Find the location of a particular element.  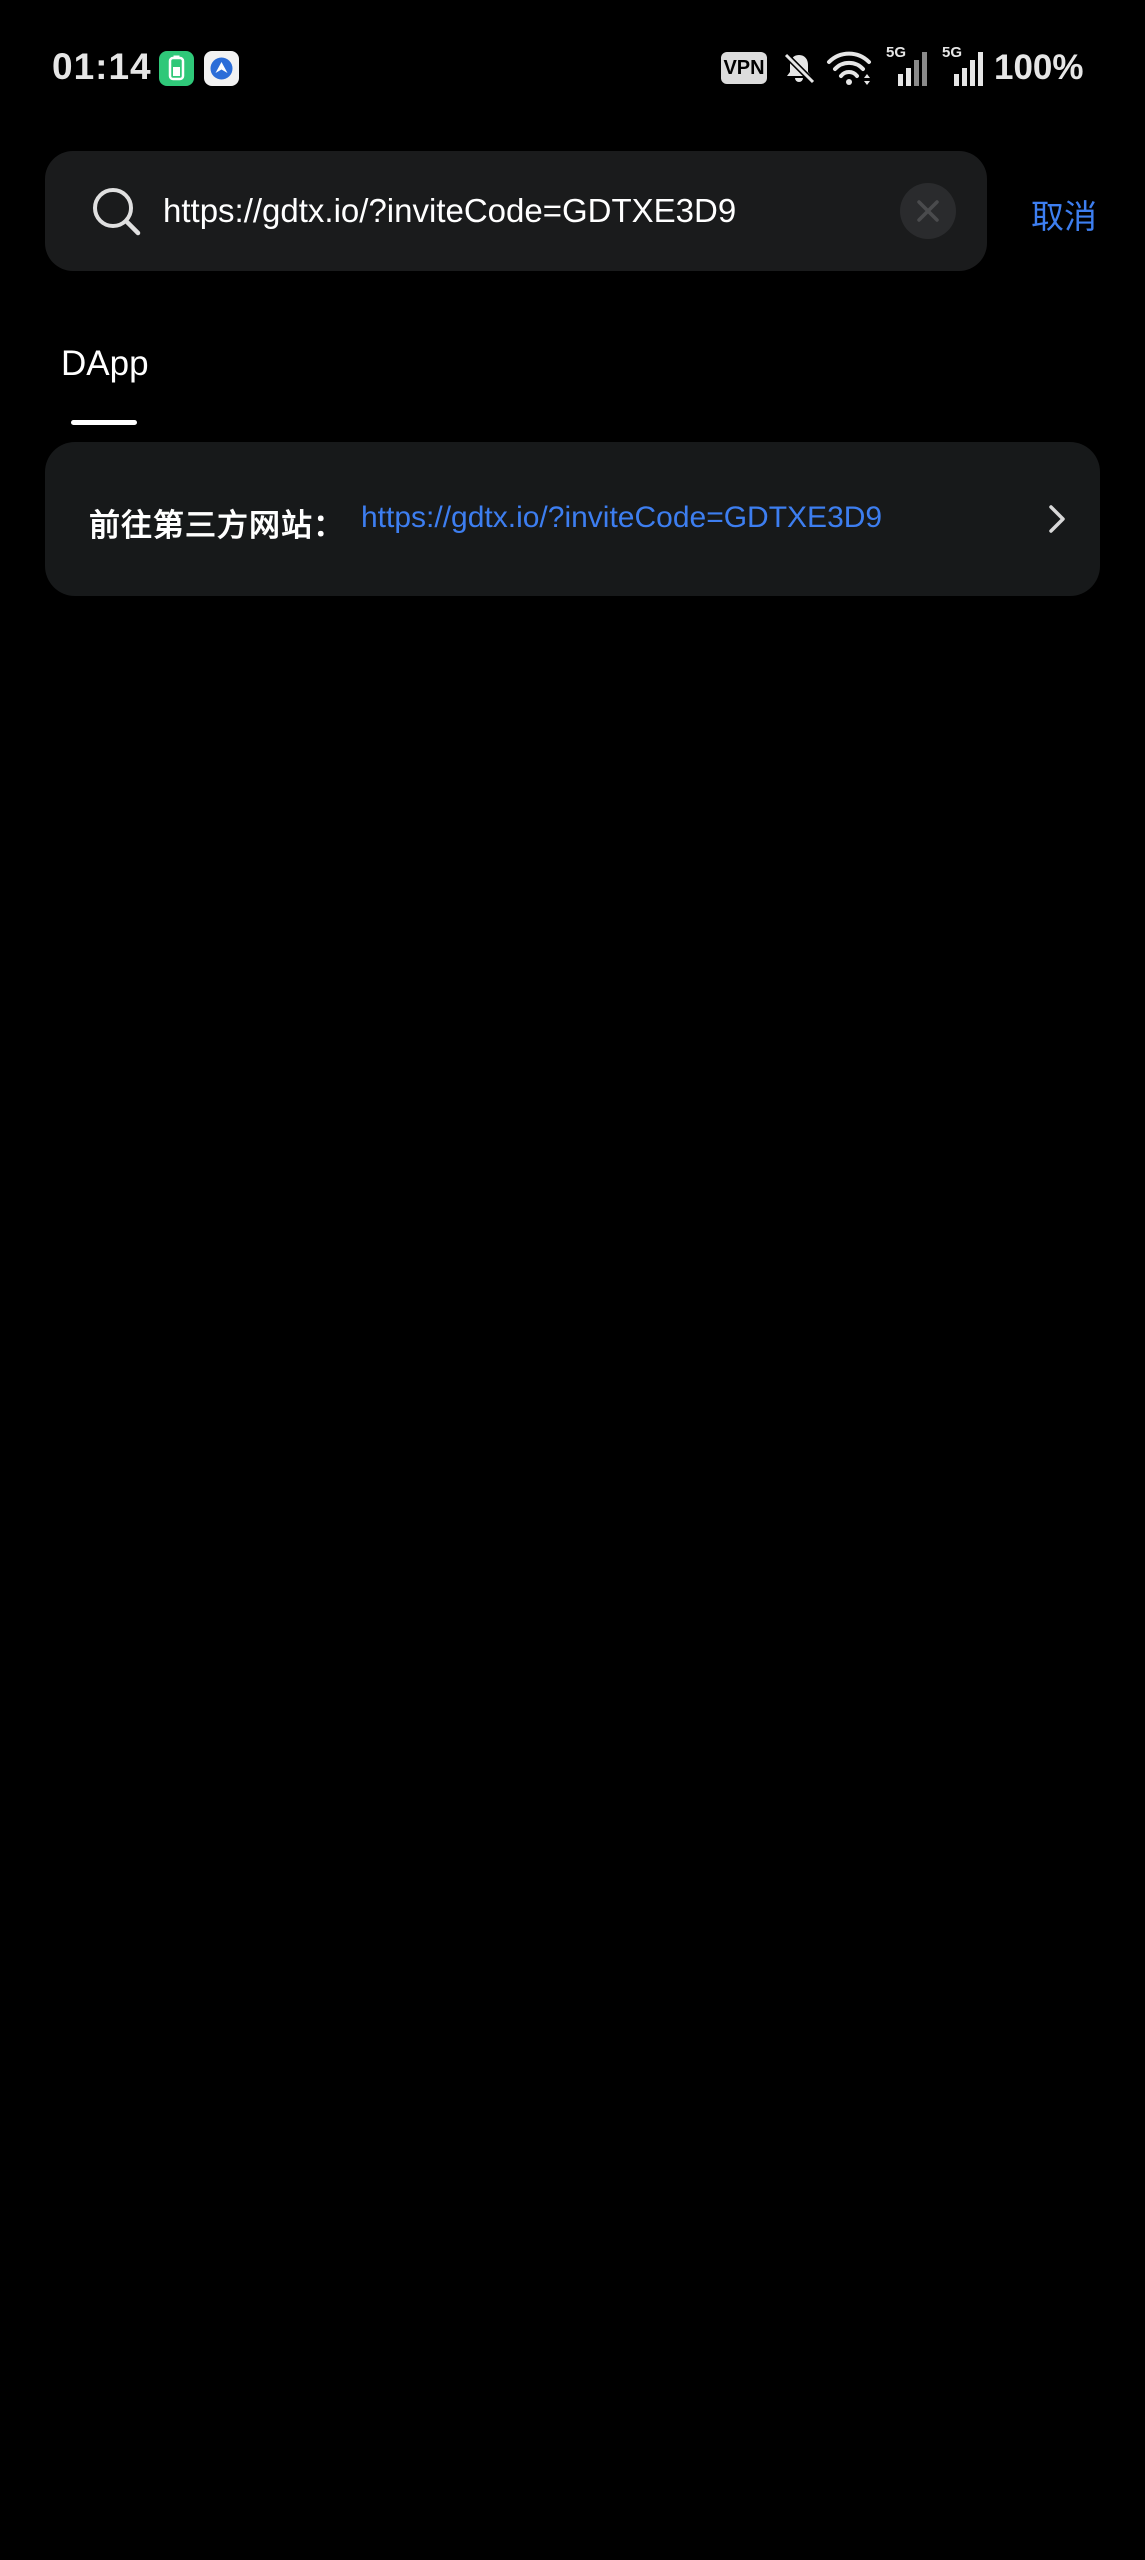

status-time: 01:14 is located at coordinates (102, 66).